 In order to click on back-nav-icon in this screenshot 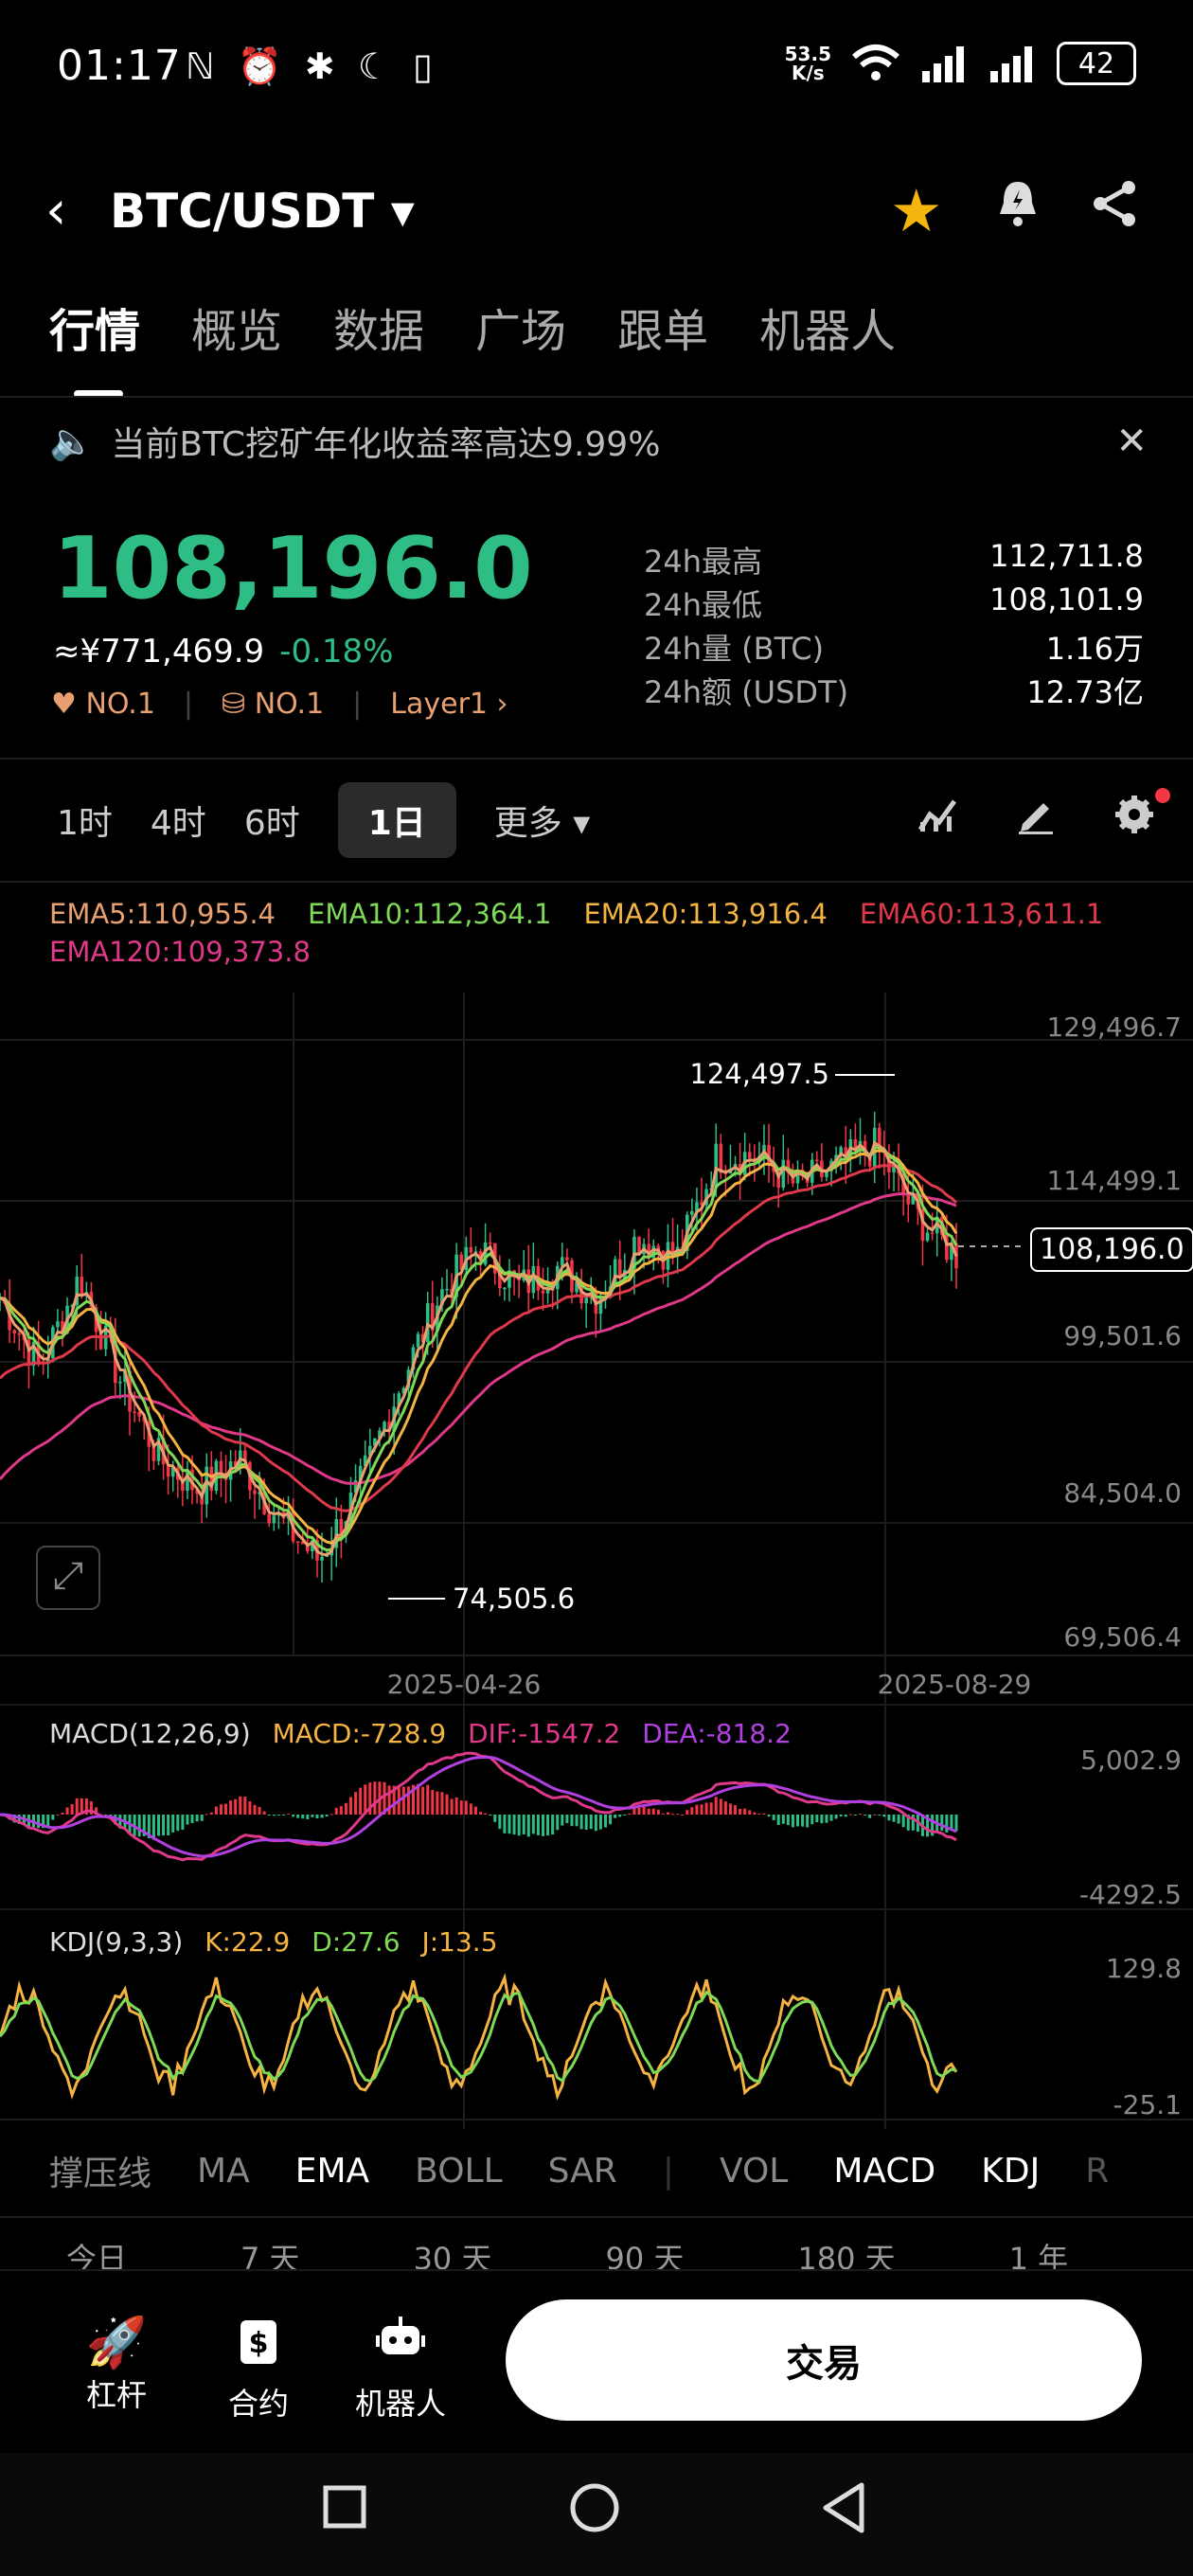, I will do `click(843, 2514)`.